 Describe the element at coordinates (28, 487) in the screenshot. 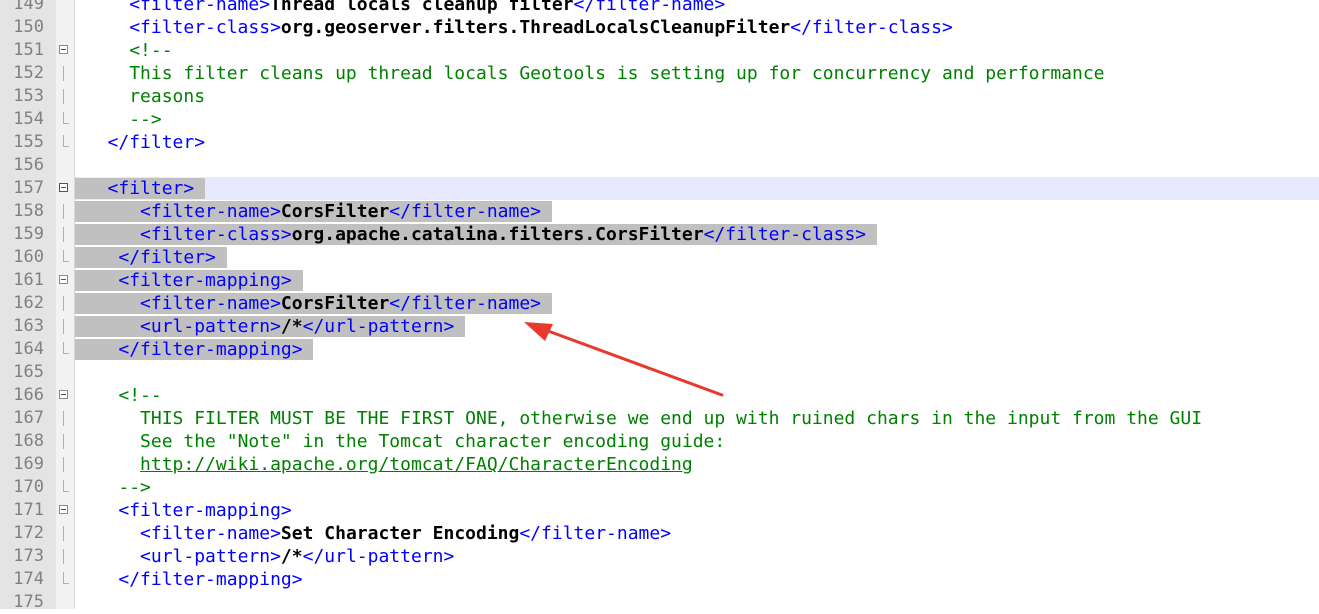

I see `line-number: 170` at that location.